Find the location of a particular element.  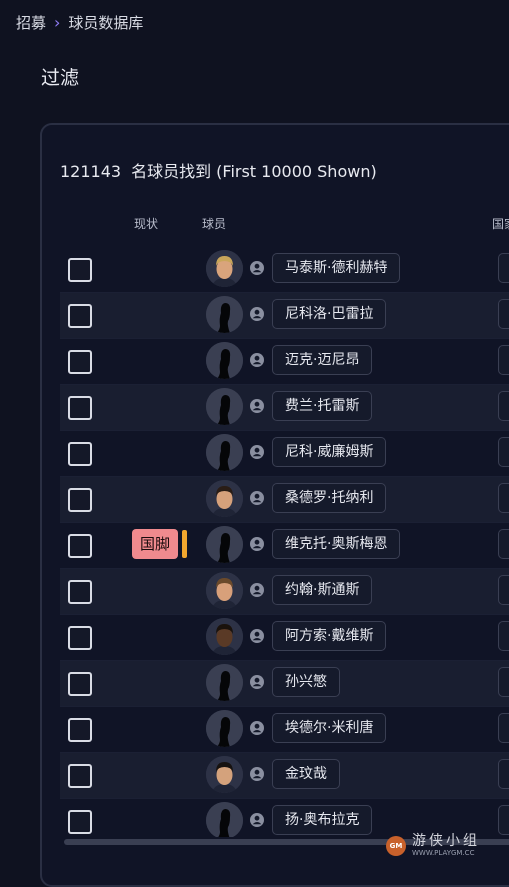

player-name-button: 阿方索·戴维斯 is located at coordinates (329, 636).